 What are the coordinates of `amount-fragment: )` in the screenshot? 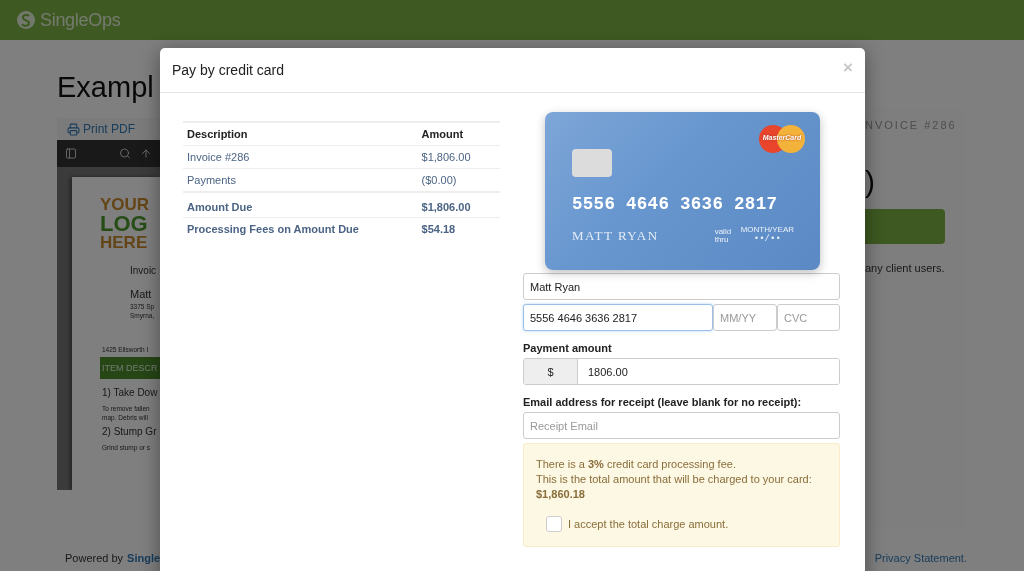 It's located at (870, 182).